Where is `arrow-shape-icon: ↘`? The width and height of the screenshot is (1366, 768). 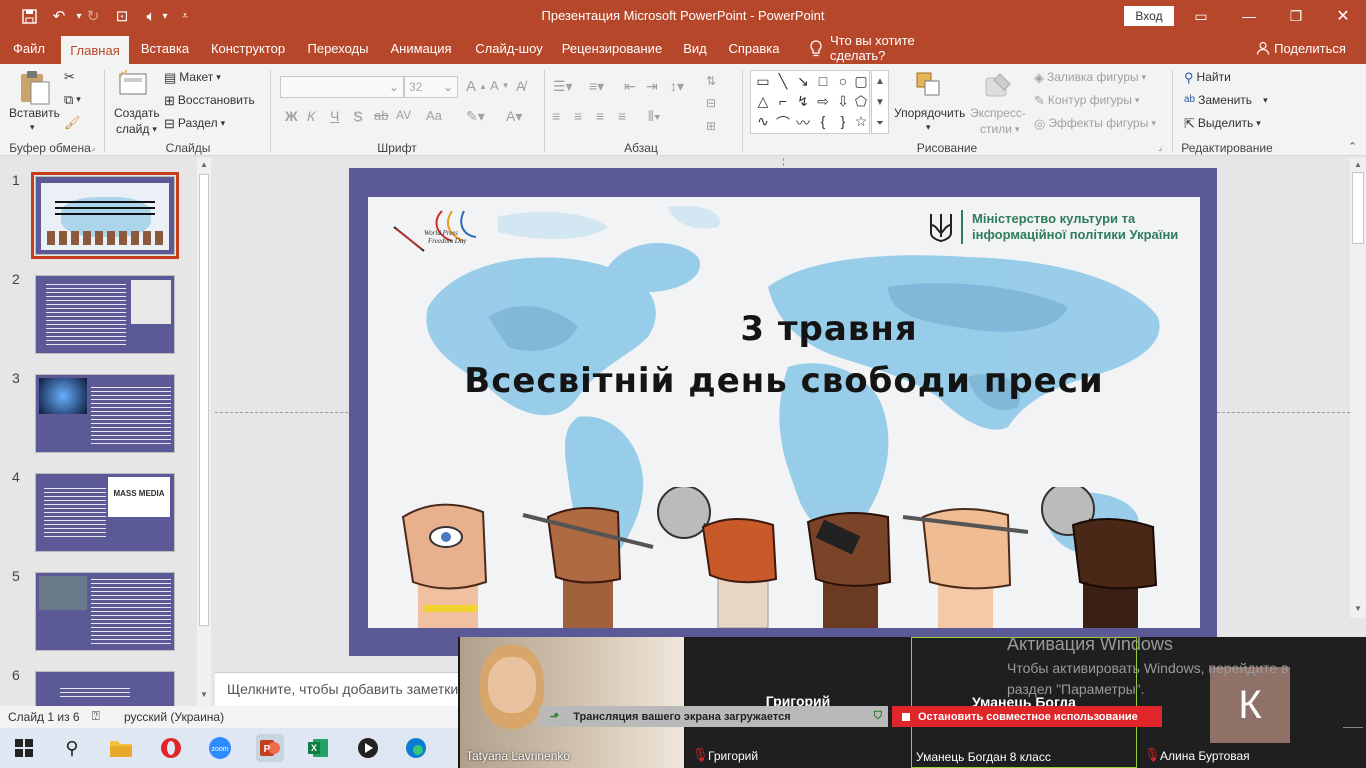
arrow-shape-icon: ↘ is located at coordinates (803, 81).